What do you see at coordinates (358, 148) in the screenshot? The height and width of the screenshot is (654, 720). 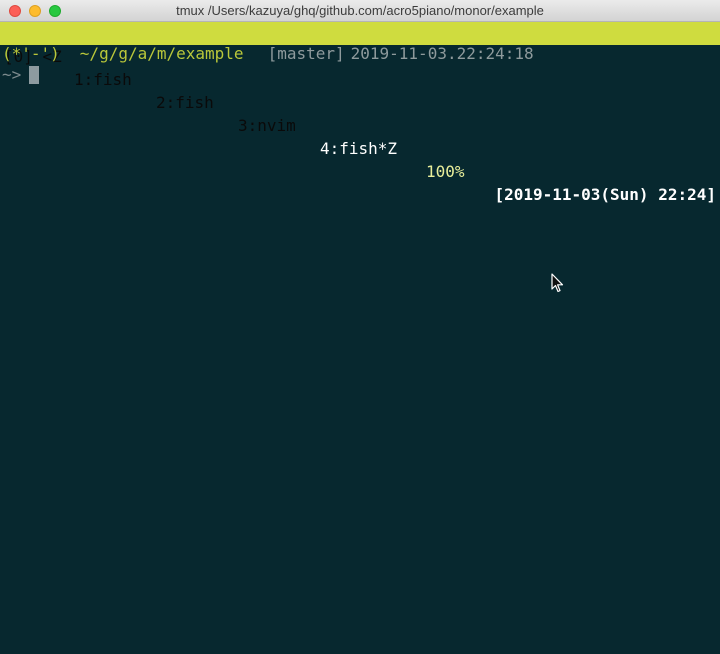 I see `tmux-window-4-active: 4:fish*Z` at bounding box center [358, 148].